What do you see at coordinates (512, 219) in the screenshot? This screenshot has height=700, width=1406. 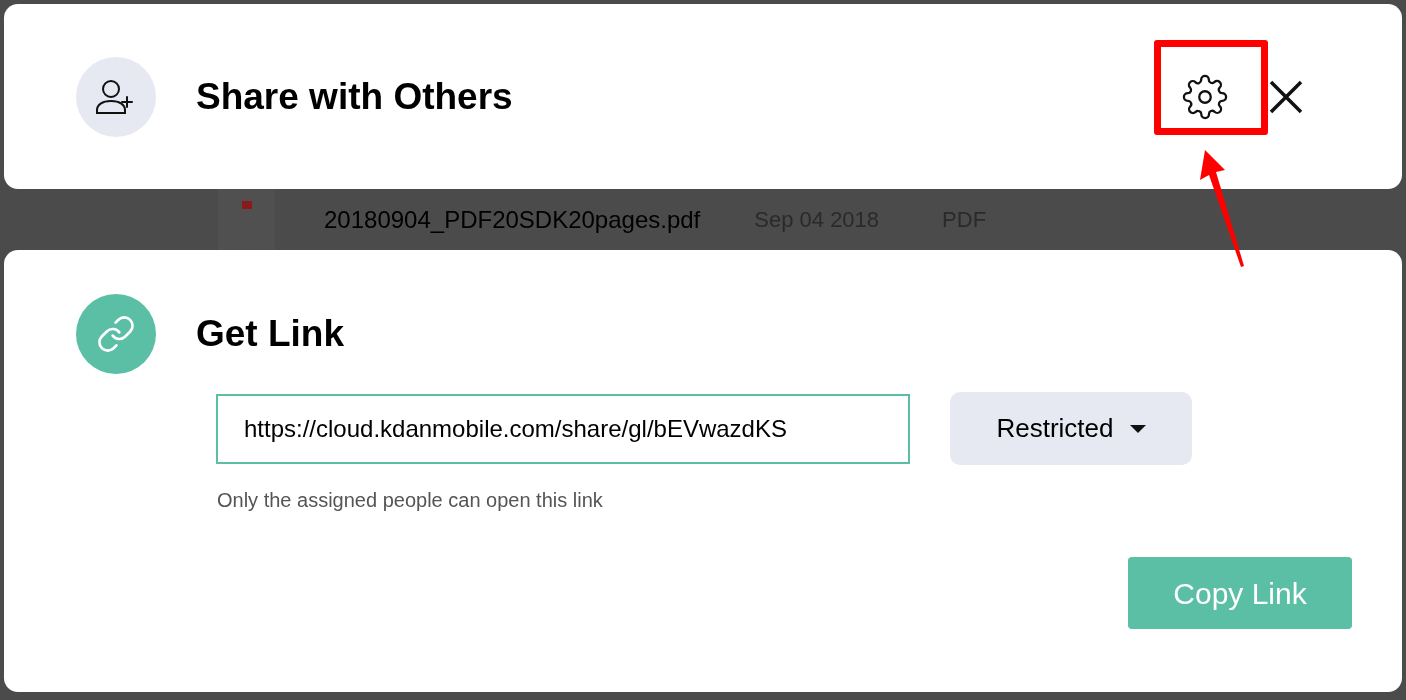 I see `file-name: 20180904_PDF20SDK20pages.pdf` at bounding box center [512, 219].